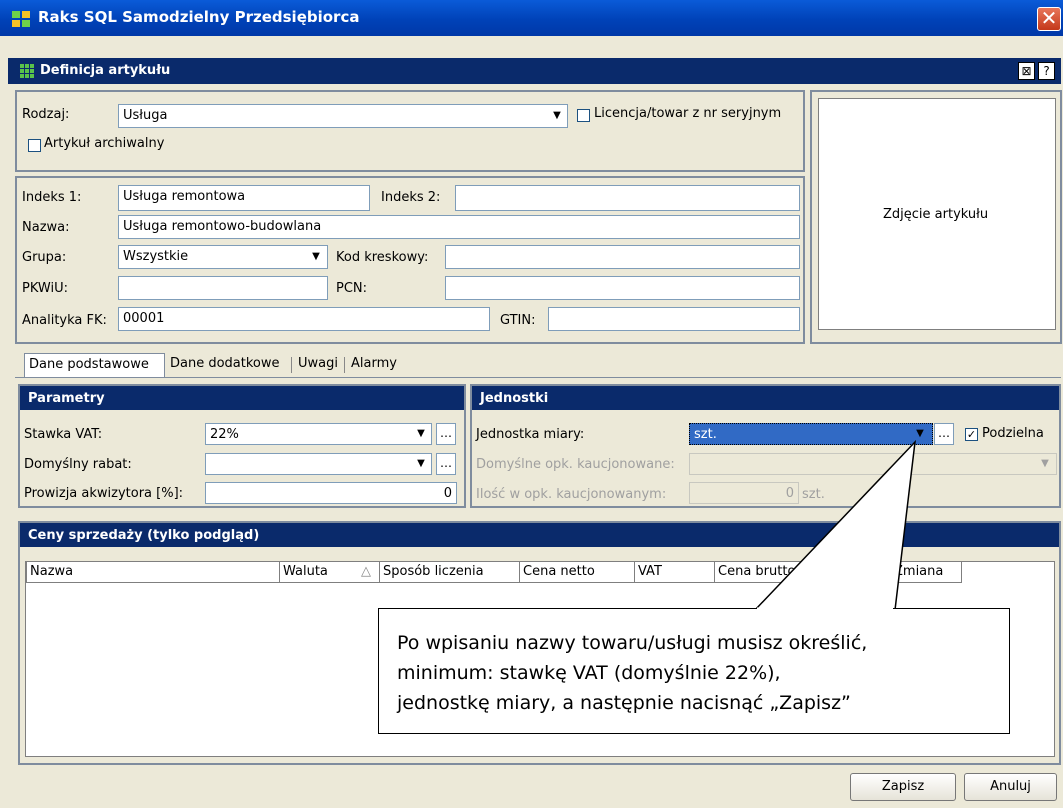 The image size is (1063, 808). Describe the element at coordinates (571, 494) in the screenshot. I see `ilosc-label: Ilość w opk. kaucjonowanym:` at that location.